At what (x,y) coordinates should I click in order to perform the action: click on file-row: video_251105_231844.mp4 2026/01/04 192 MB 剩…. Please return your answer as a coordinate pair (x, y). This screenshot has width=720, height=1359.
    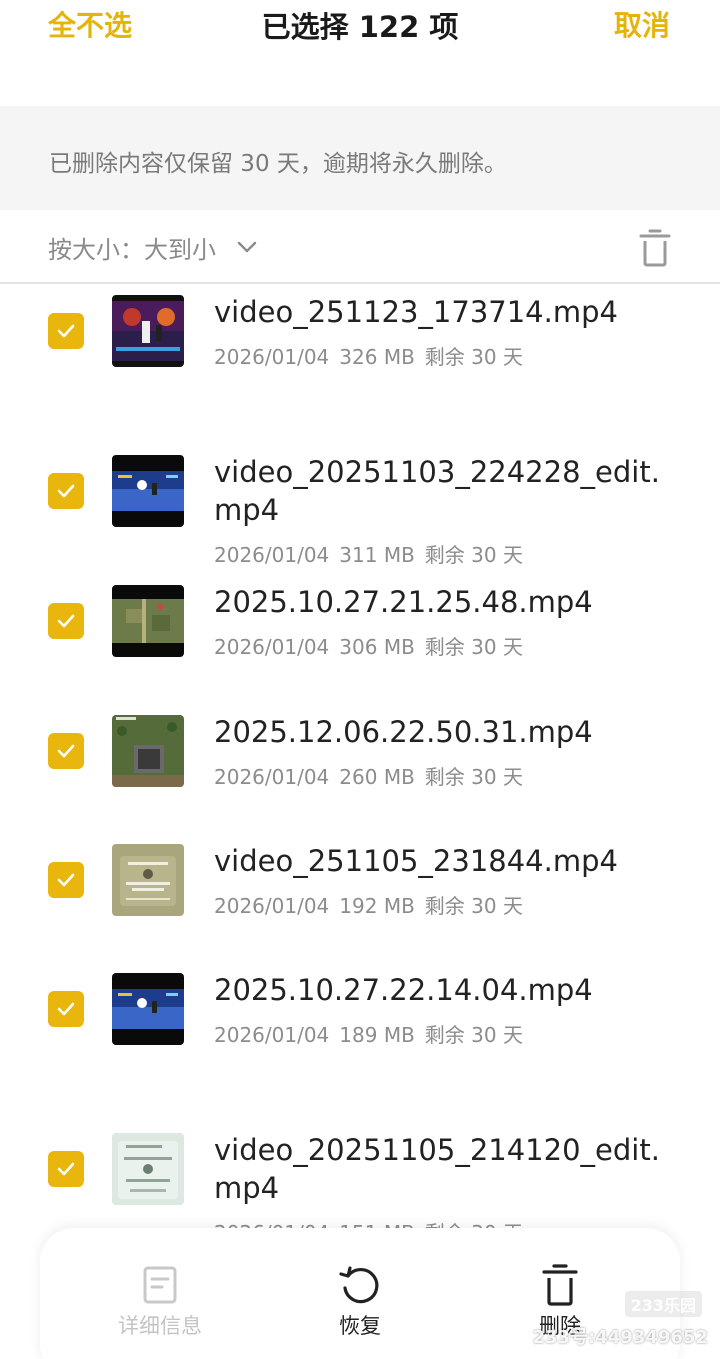
    Looking at the image, I should click on (360, 879).